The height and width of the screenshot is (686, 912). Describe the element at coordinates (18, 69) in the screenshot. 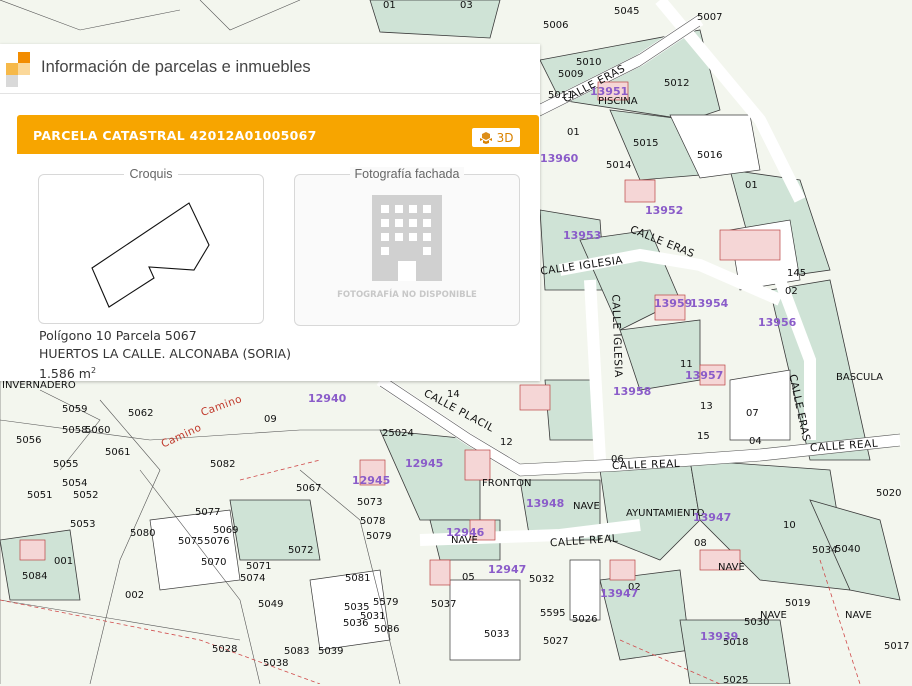

I see `cadastre-logo-icon` at that location.